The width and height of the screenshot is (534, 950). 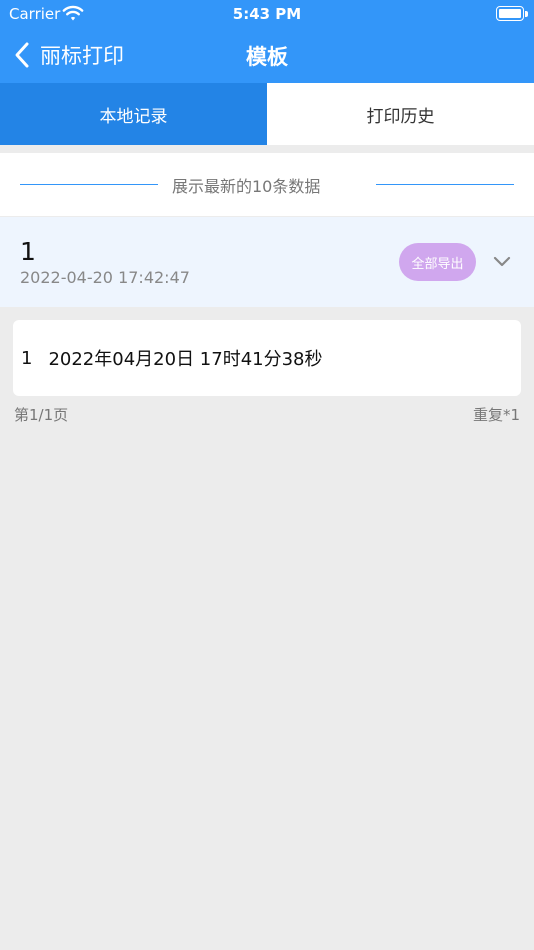 What do you see at coordinates (437, 262) in the screenshot?
I see `export-all-button: 全部导出` at bounding box center [437, 262].